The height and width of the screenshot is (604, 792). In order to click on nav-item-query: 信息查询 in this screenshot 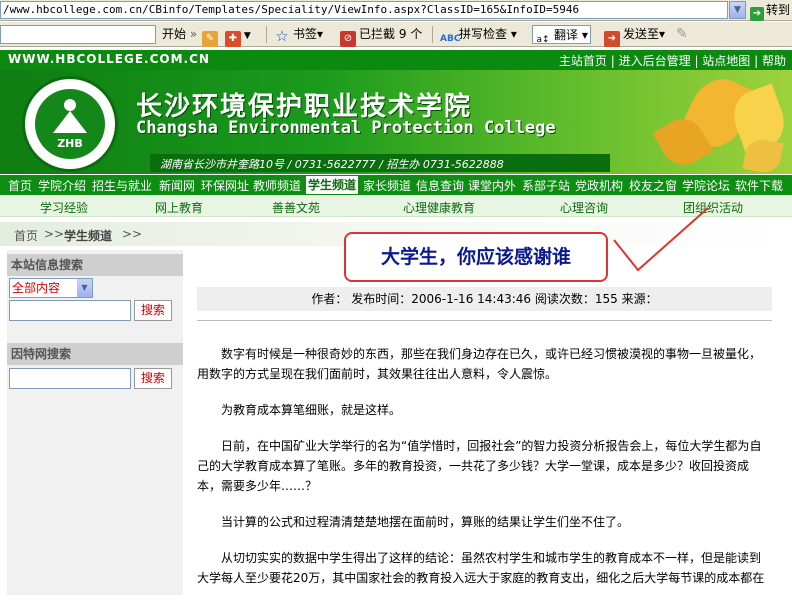, I will do `click(440, 185)`.